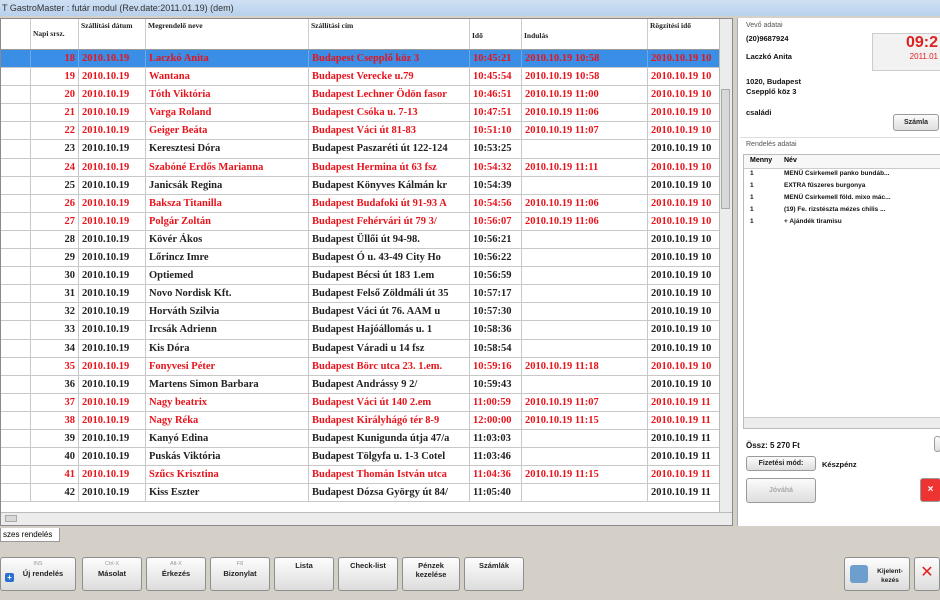  I want to click on cell-addr: Budapest Könyves Kálmán kr, so click(389, 185).